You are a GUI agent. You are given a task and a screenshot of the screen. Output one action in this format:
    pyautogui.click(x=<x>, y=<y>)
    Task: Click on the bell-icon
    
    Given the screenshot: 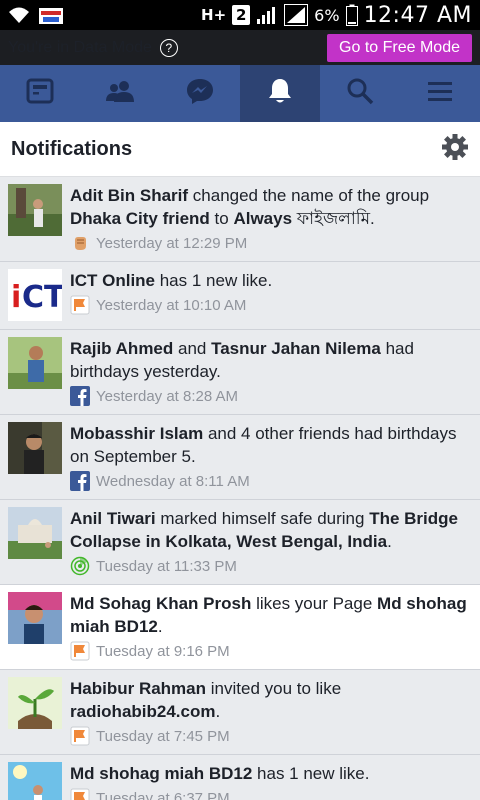 What is the action you would take?
    pyautogui.click(x=280, y=93)
    